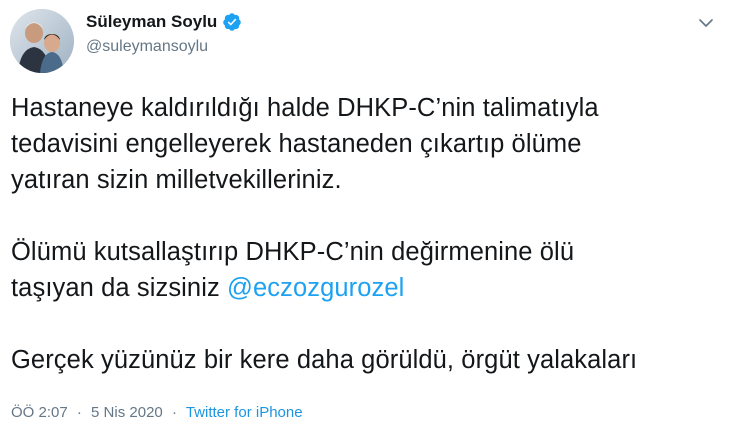  Describe the element at coordinates (39, 412) in the screenshot. I see `tweet-time: ÖÖ 2:07` at that location.